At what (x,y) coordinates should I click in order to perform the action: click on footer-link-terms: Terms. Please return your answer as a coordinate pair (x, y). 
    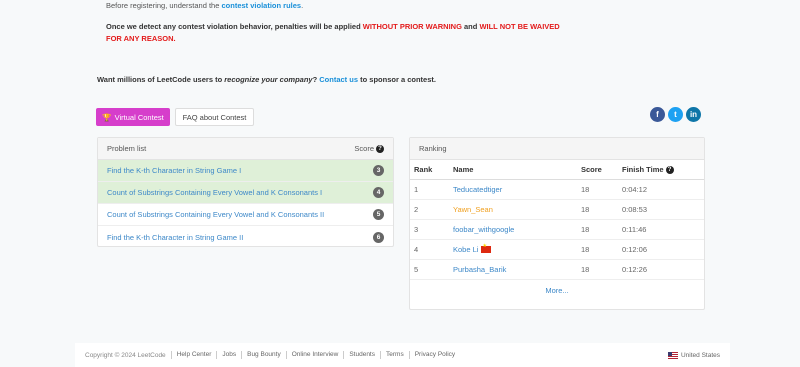
    Looking at the image, I should click on (394, 355).